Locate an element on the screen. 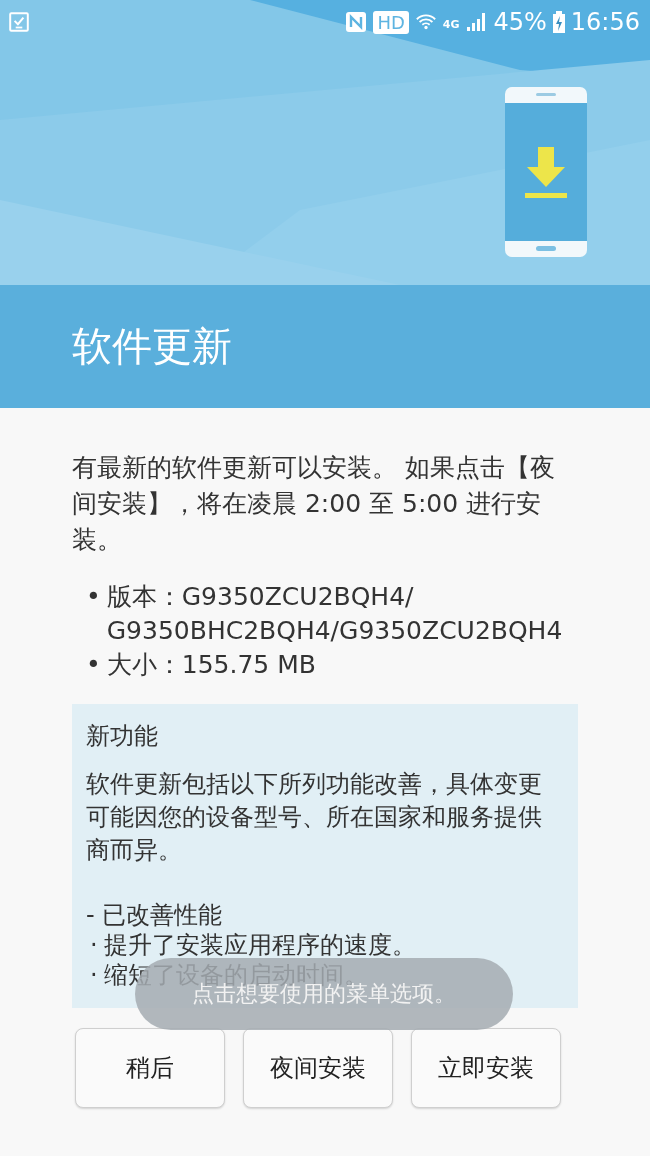 This screenshot has width=650, height=1156. action-button: 立即安装 is located at coordinates (486, 1068).